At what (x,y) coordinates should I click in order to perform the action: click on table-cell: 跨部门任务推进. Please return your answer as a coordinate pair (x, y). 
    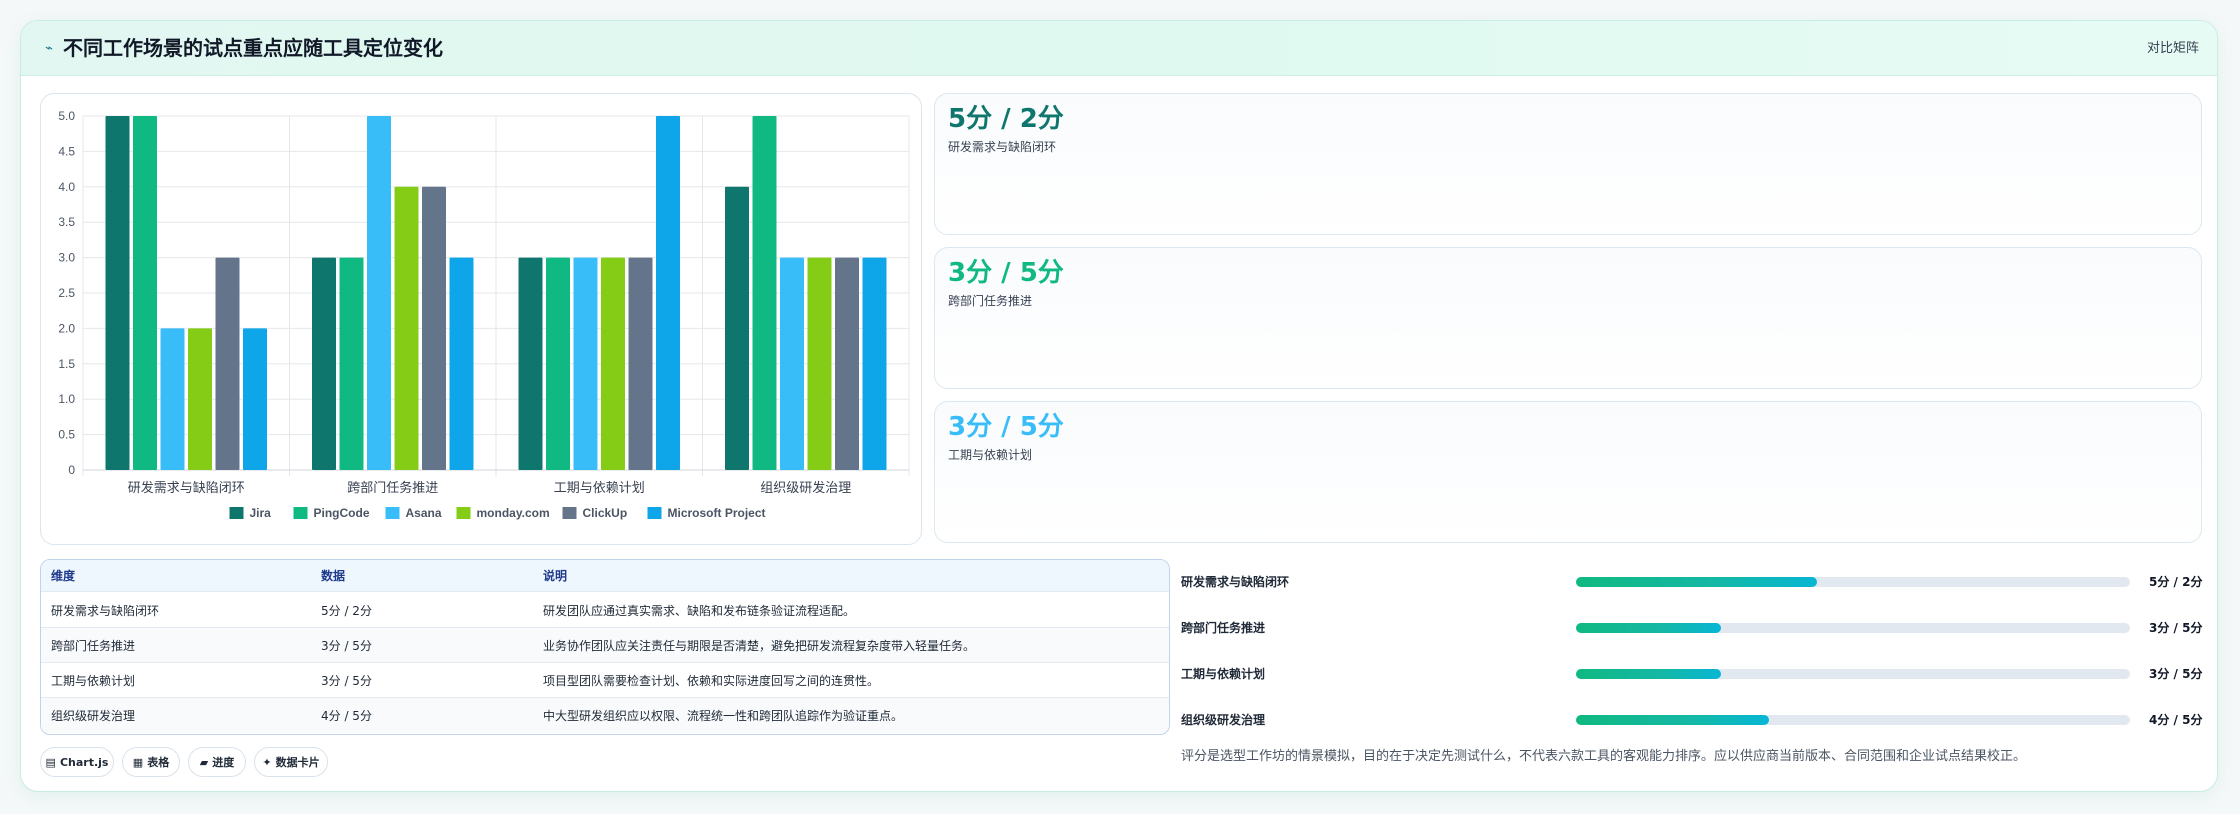
    Looking at the image, I should click on (93, 645).